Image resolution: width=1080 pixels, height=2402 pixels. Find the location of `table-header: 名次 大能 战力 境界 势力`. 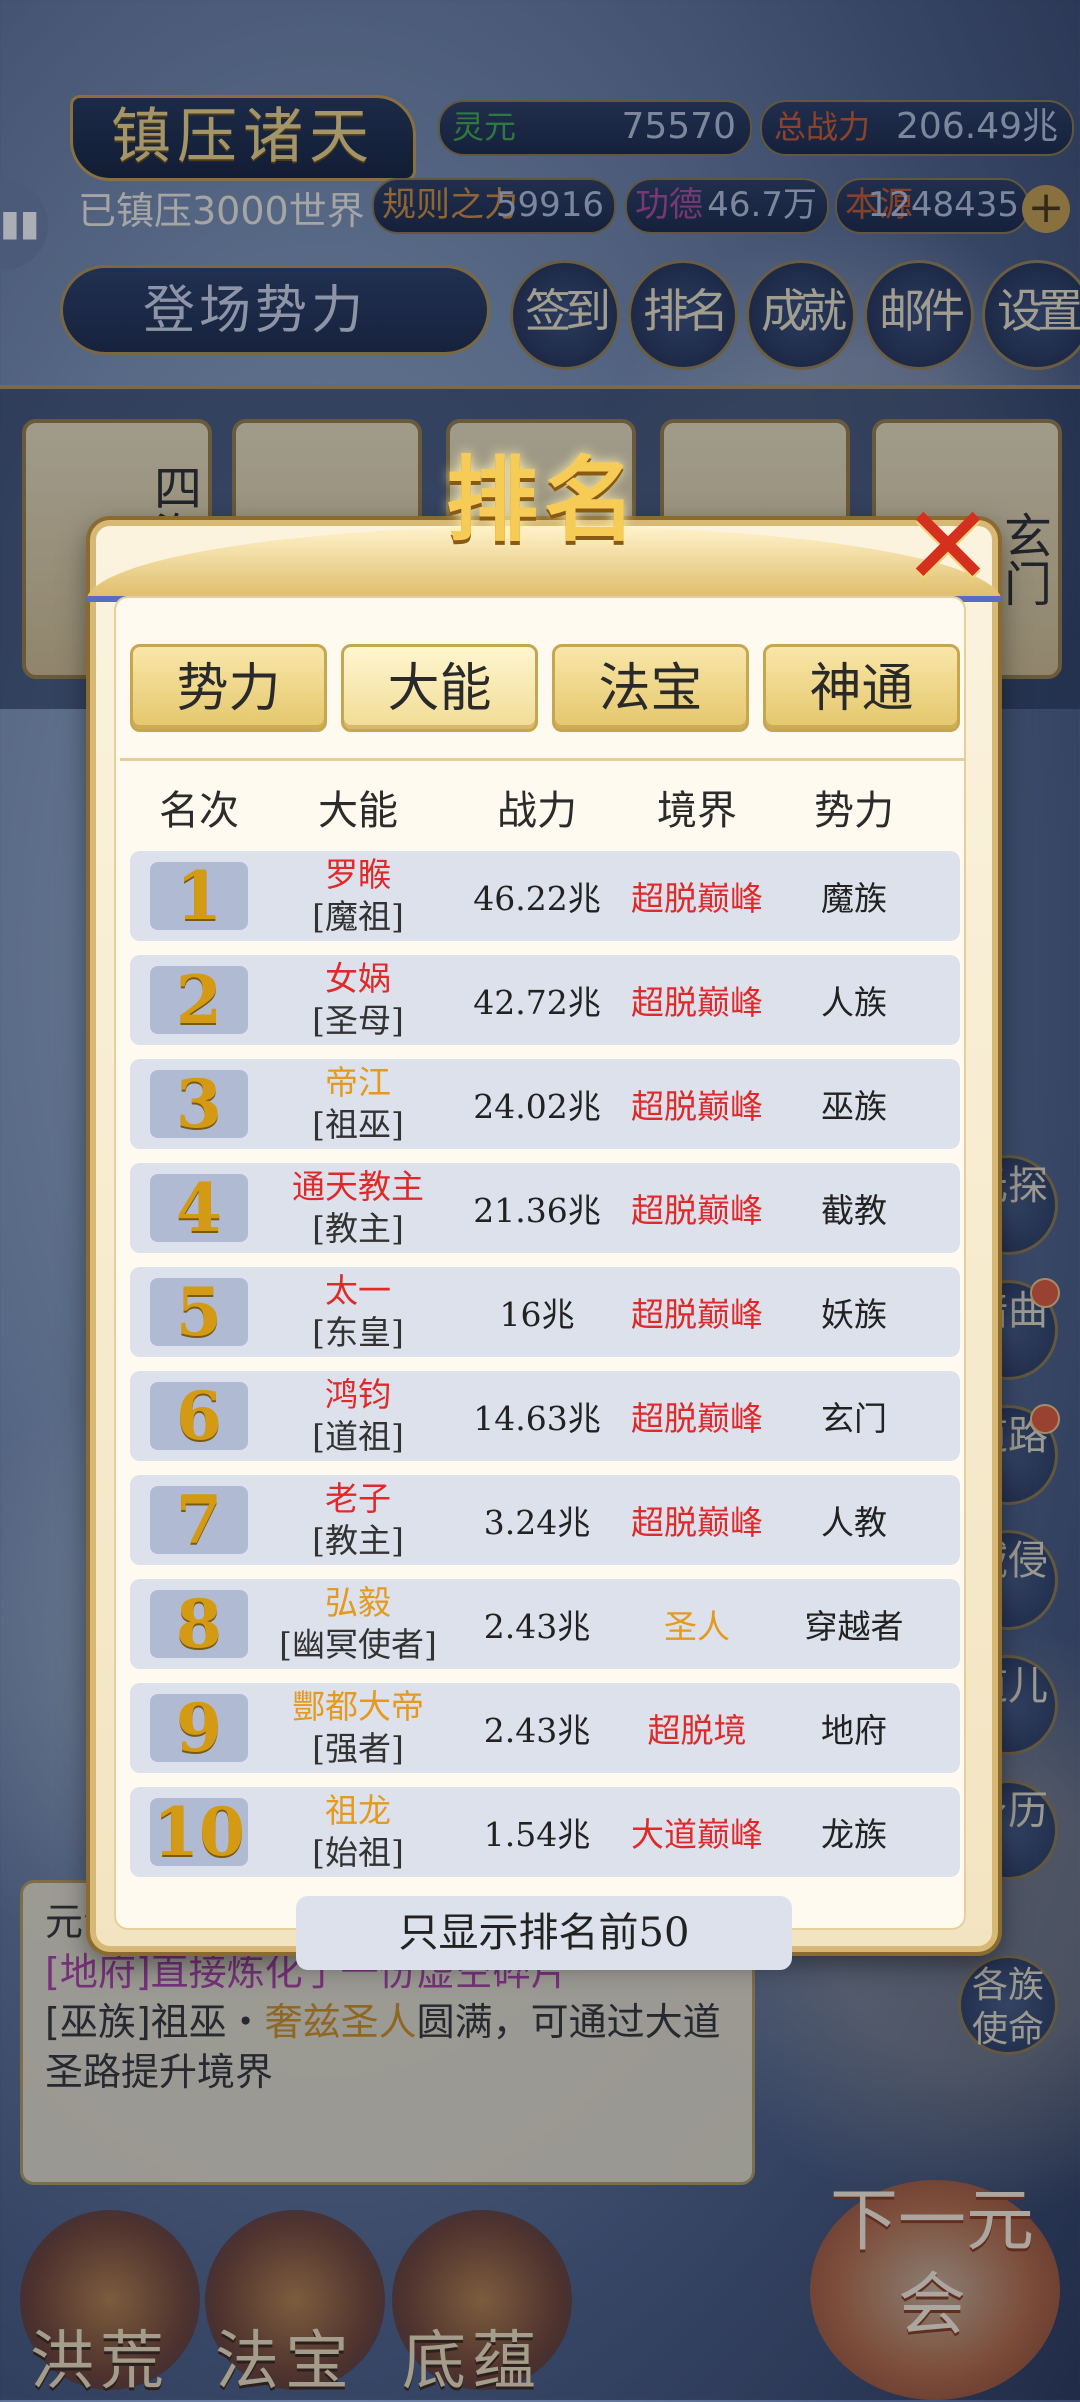

table-header: 名次 大能 战力 境界 势力 is located at coordinates (545, 811).